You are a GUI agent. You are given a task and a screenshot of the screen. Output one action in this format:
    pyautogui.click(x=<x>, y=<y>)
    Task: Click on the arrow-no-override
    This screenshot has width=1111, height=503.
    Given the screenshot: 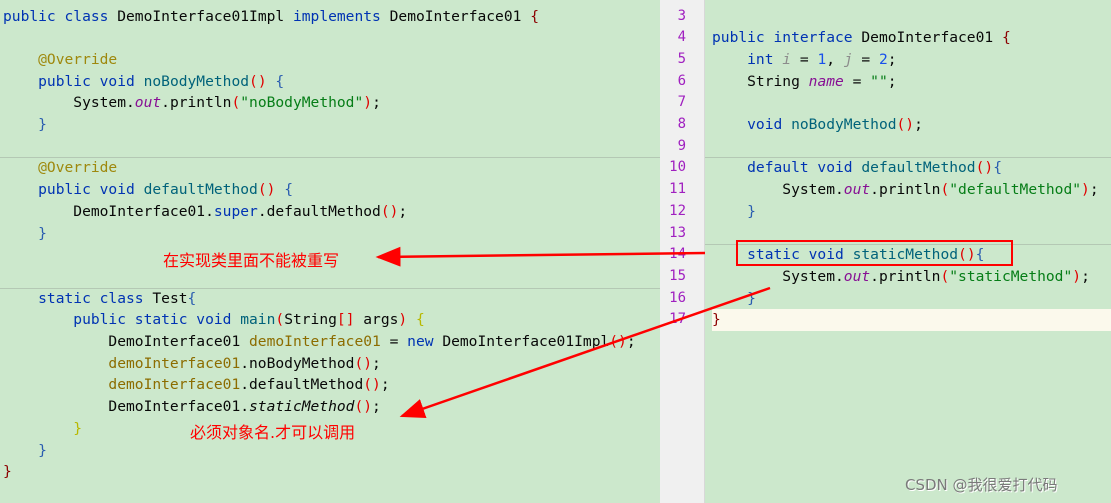 What is the action you would take?
    pyautogui.click(x=540, y=256)
    